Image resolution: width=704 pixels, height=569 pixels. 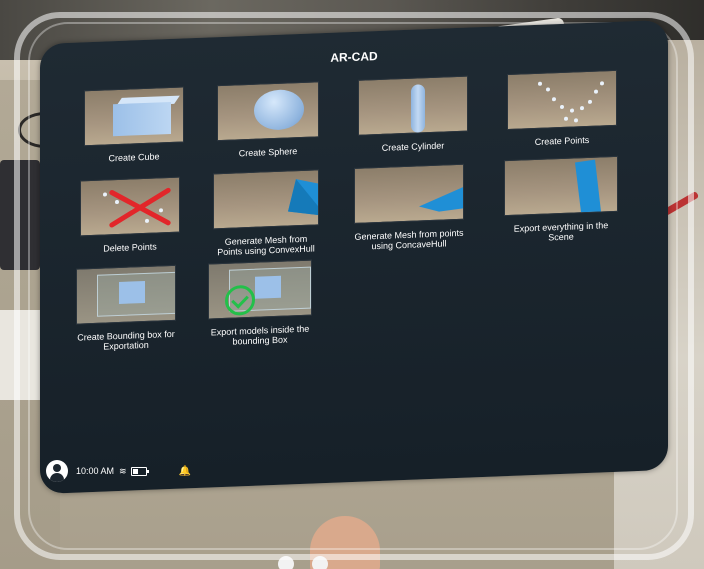 What do you see at coordinates (126, 294) in the screenshot?
I see `bounding-box-icon` at bounding box center [126, 294].